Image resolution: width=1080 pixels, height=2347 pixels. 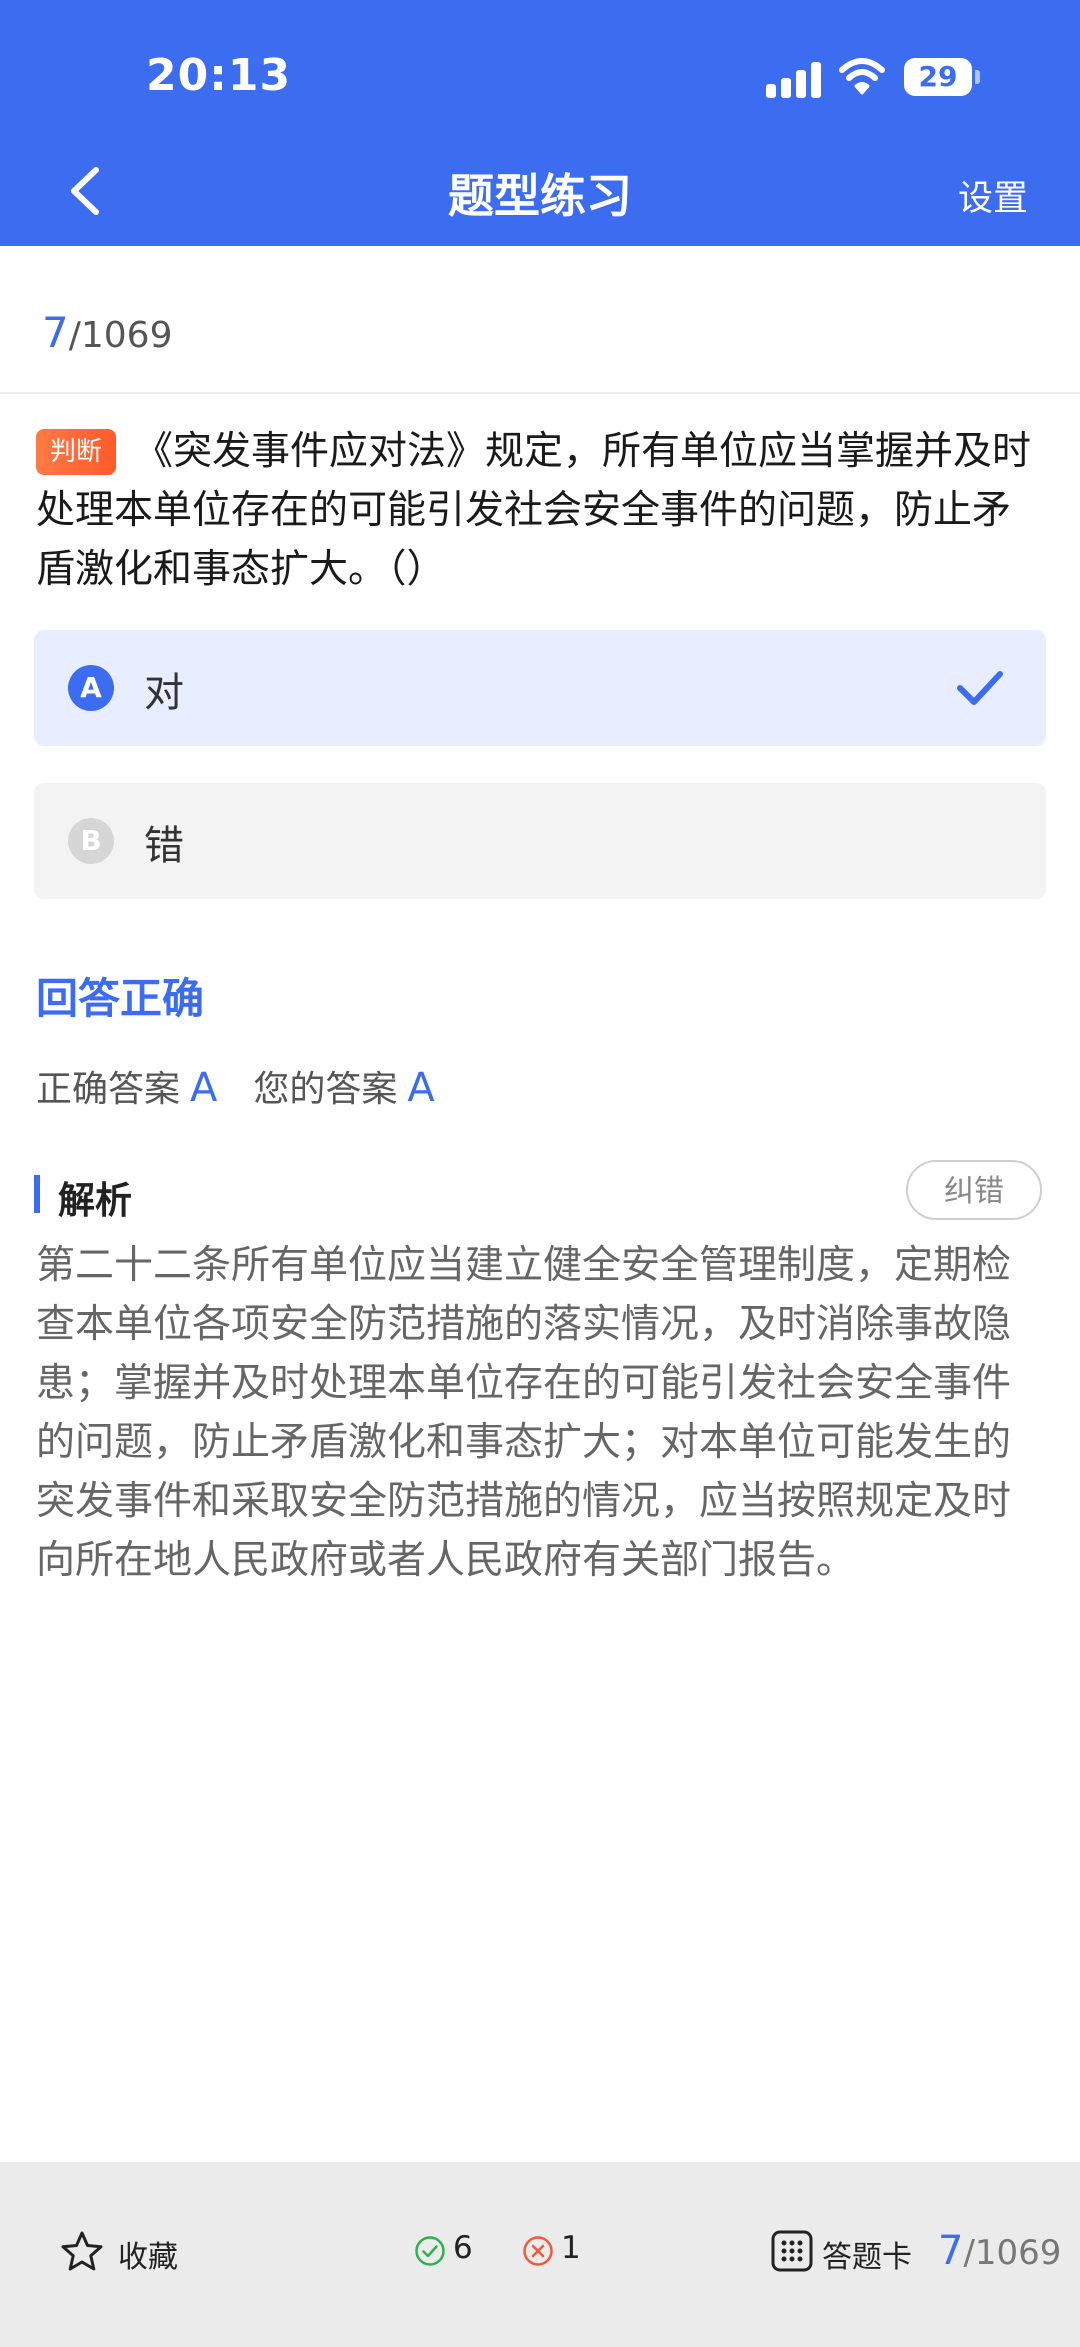 I want to click on check-icon, so click(x=980, y=688).